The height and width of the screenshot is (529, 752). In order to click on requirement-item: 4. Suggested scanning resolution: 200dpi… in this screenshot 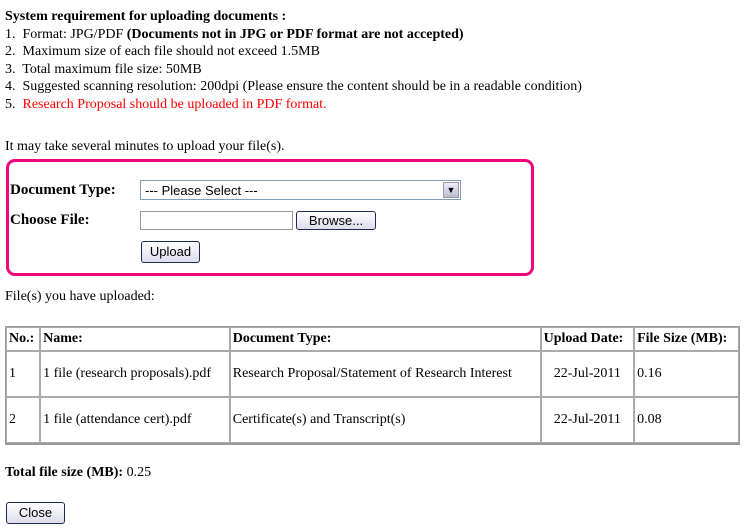, I will do `click(293, 87)`.